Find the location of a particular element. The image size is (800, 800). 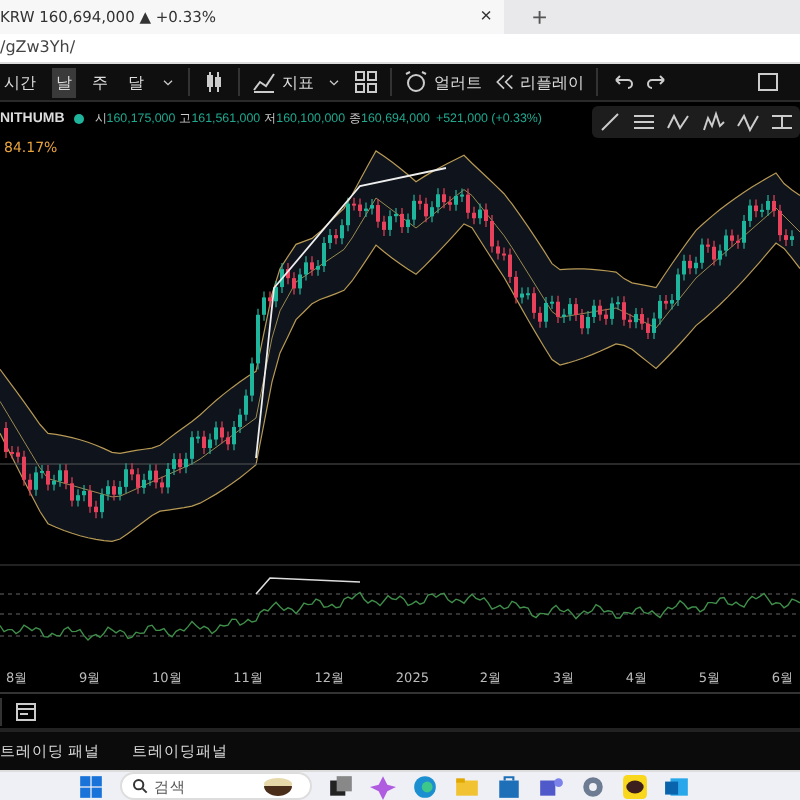

alert-button: 얼러트 is located at coordinates (443, 82).